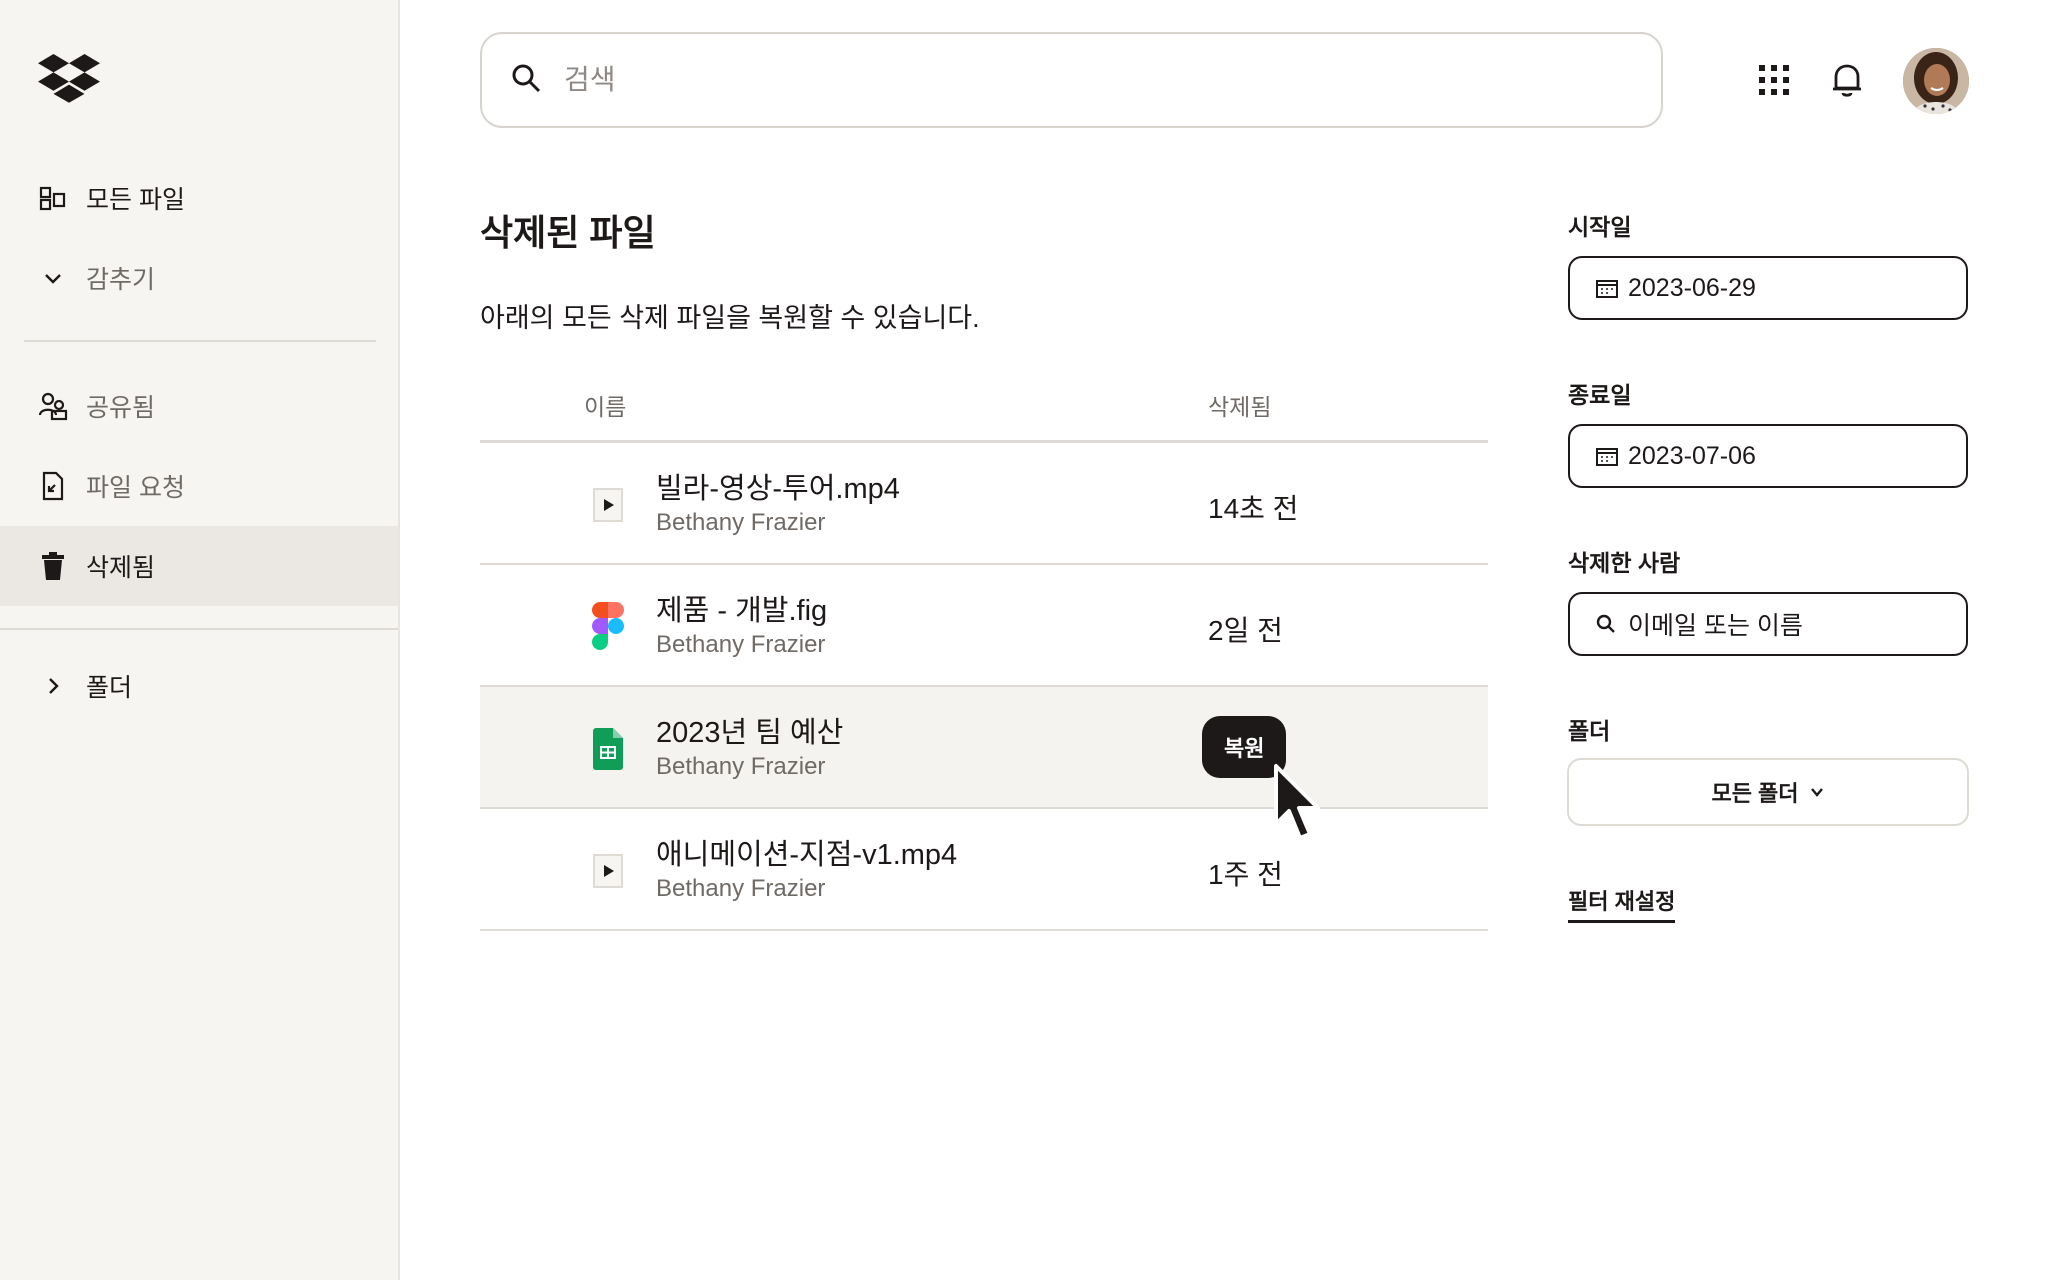 This screenshot has width=2048, height=1280. What do you see at coordinates (199, 198) in the screenshot?
I see `sidebar-item-all-files: 모든 파일` at bounding box center [199, 198].